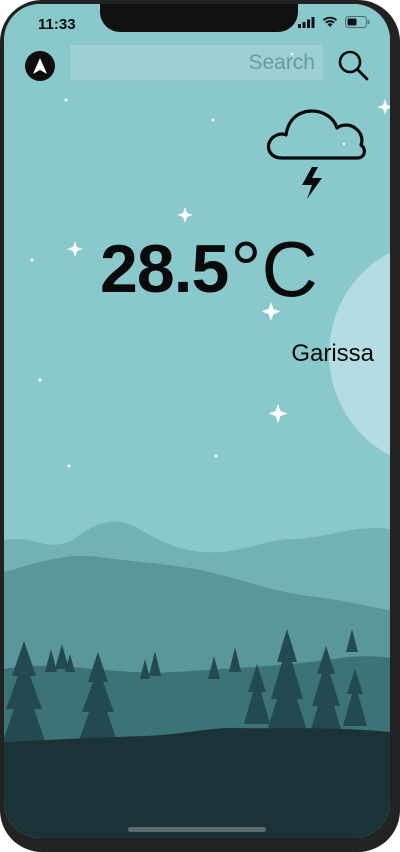 The image size is (400, 852). Describe the element at coordinates (306, 22) in the screenshot. I see `signal-icon` at that location.